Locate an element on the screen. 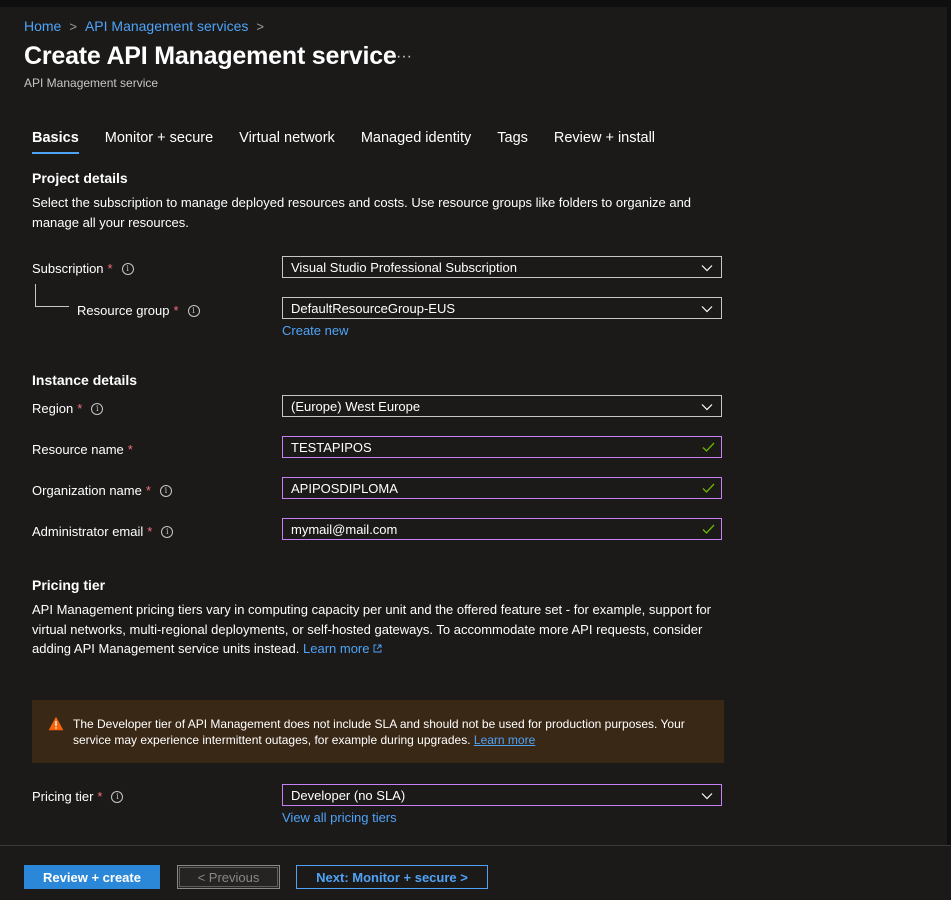 Image resolution: width=951 pixels, height=900 pixels. instance-details-heading: Instance details is located at coordinates (85, 380).